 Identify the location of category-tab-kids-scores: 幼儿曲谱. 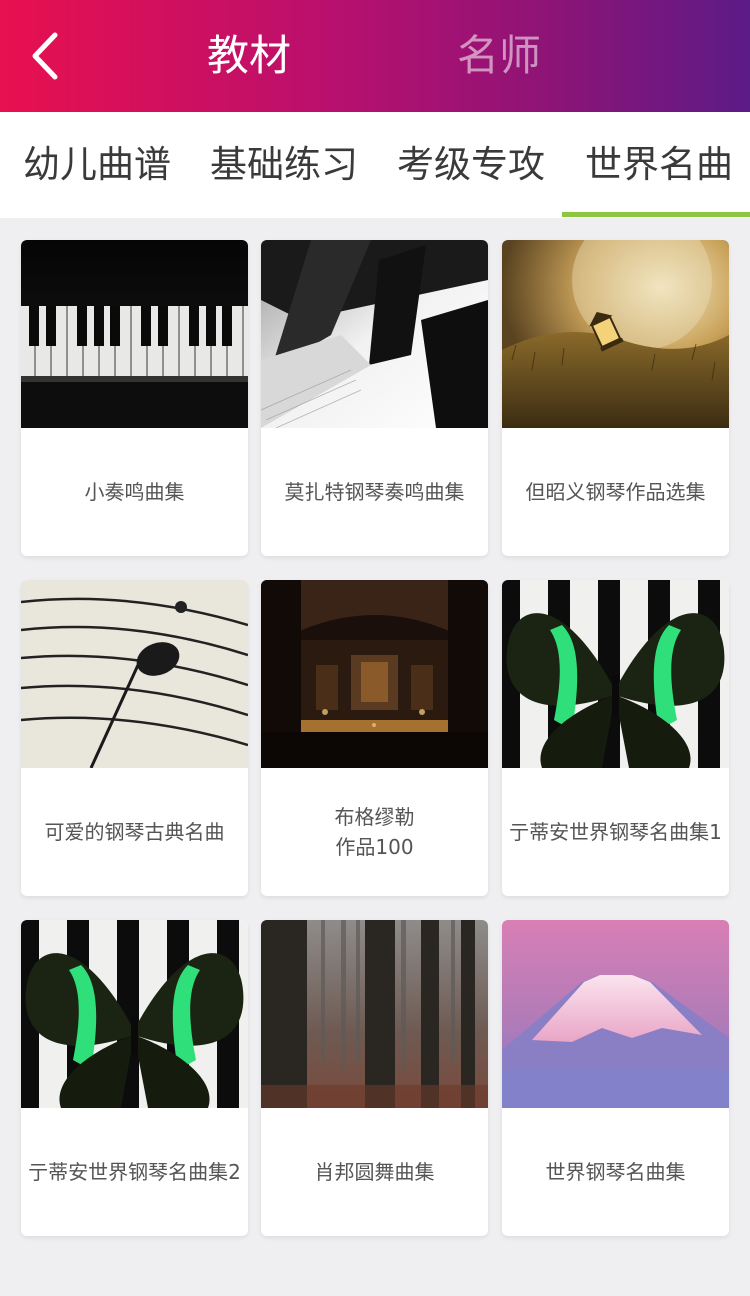
(97, 165).